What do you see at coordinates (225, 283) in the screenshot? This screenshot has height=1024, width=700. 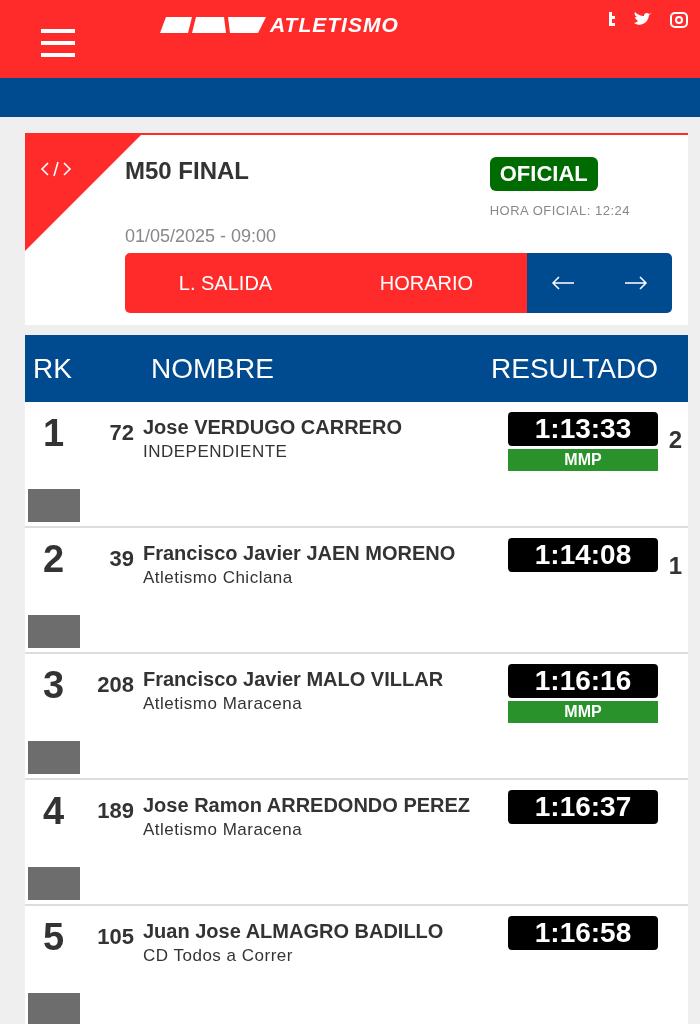 I see `nav-button: L. SALIDA` at bounding box center [225, 283].